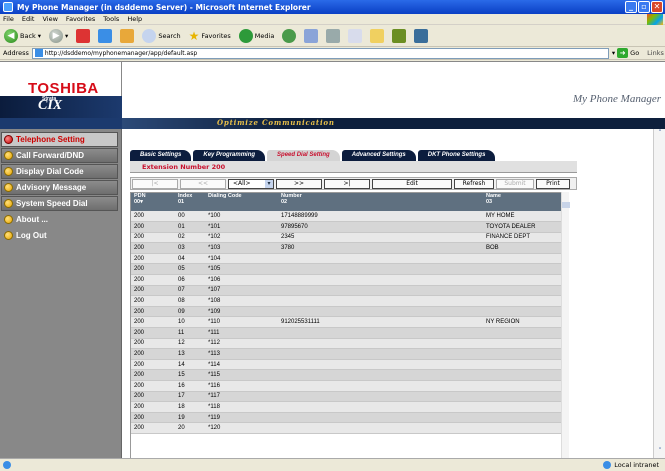  What do you see at coordinates (348, 238) in the screenshot?
I see `table-row: 200 02 *102 2345 FINANCE DEPT` at bounding box center [348, 238].